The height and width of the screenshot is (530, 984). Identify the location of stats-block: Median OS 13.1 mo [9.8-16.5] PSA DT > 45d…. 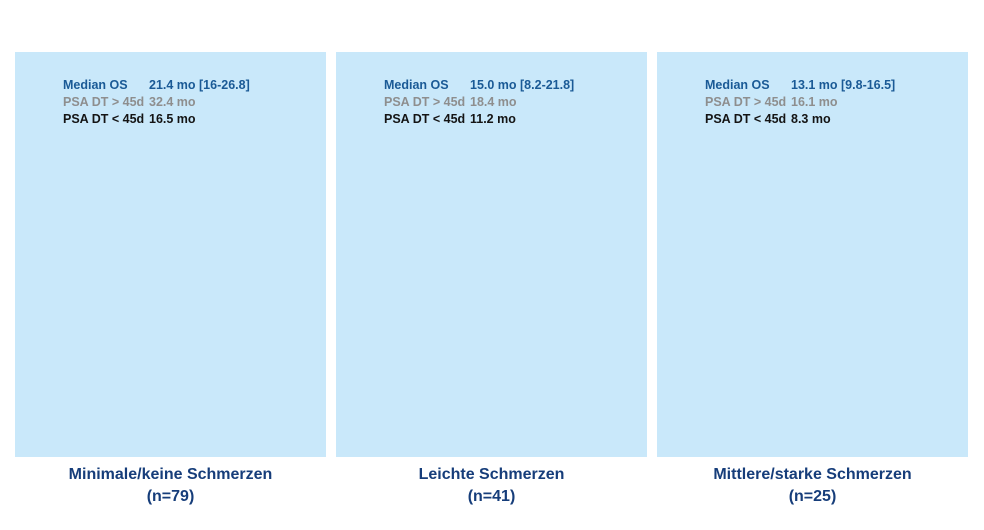
(800, 102).